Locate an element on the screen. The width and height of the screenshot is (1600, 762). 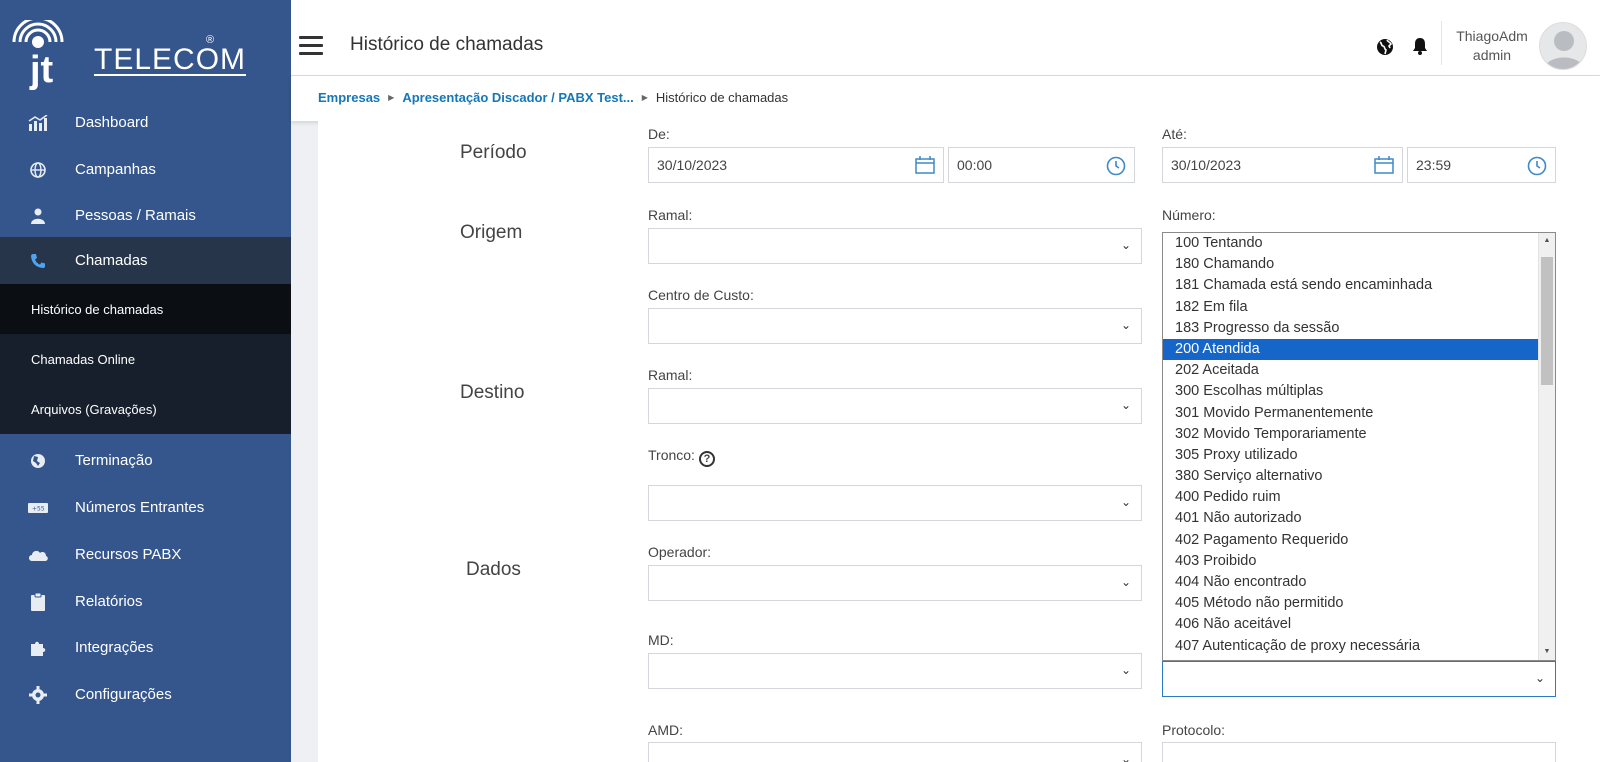
operador-select: ⌄ is located at coordinates (895, 583).